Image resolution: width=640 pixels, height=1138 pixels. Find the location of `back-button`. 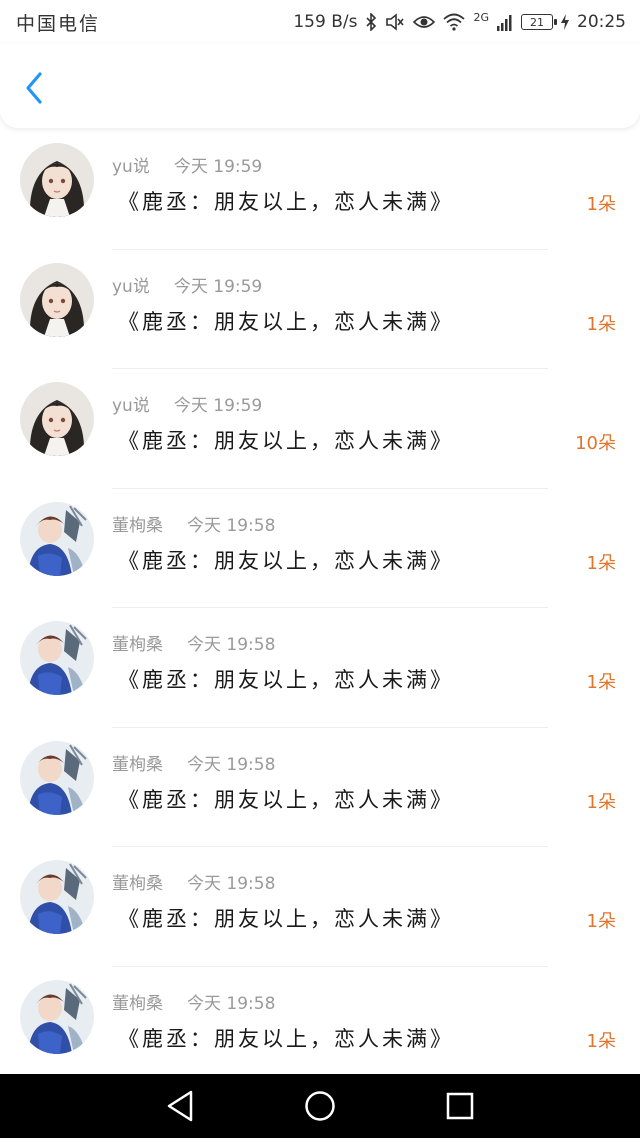

back-button is located at coordinates (35, 88).